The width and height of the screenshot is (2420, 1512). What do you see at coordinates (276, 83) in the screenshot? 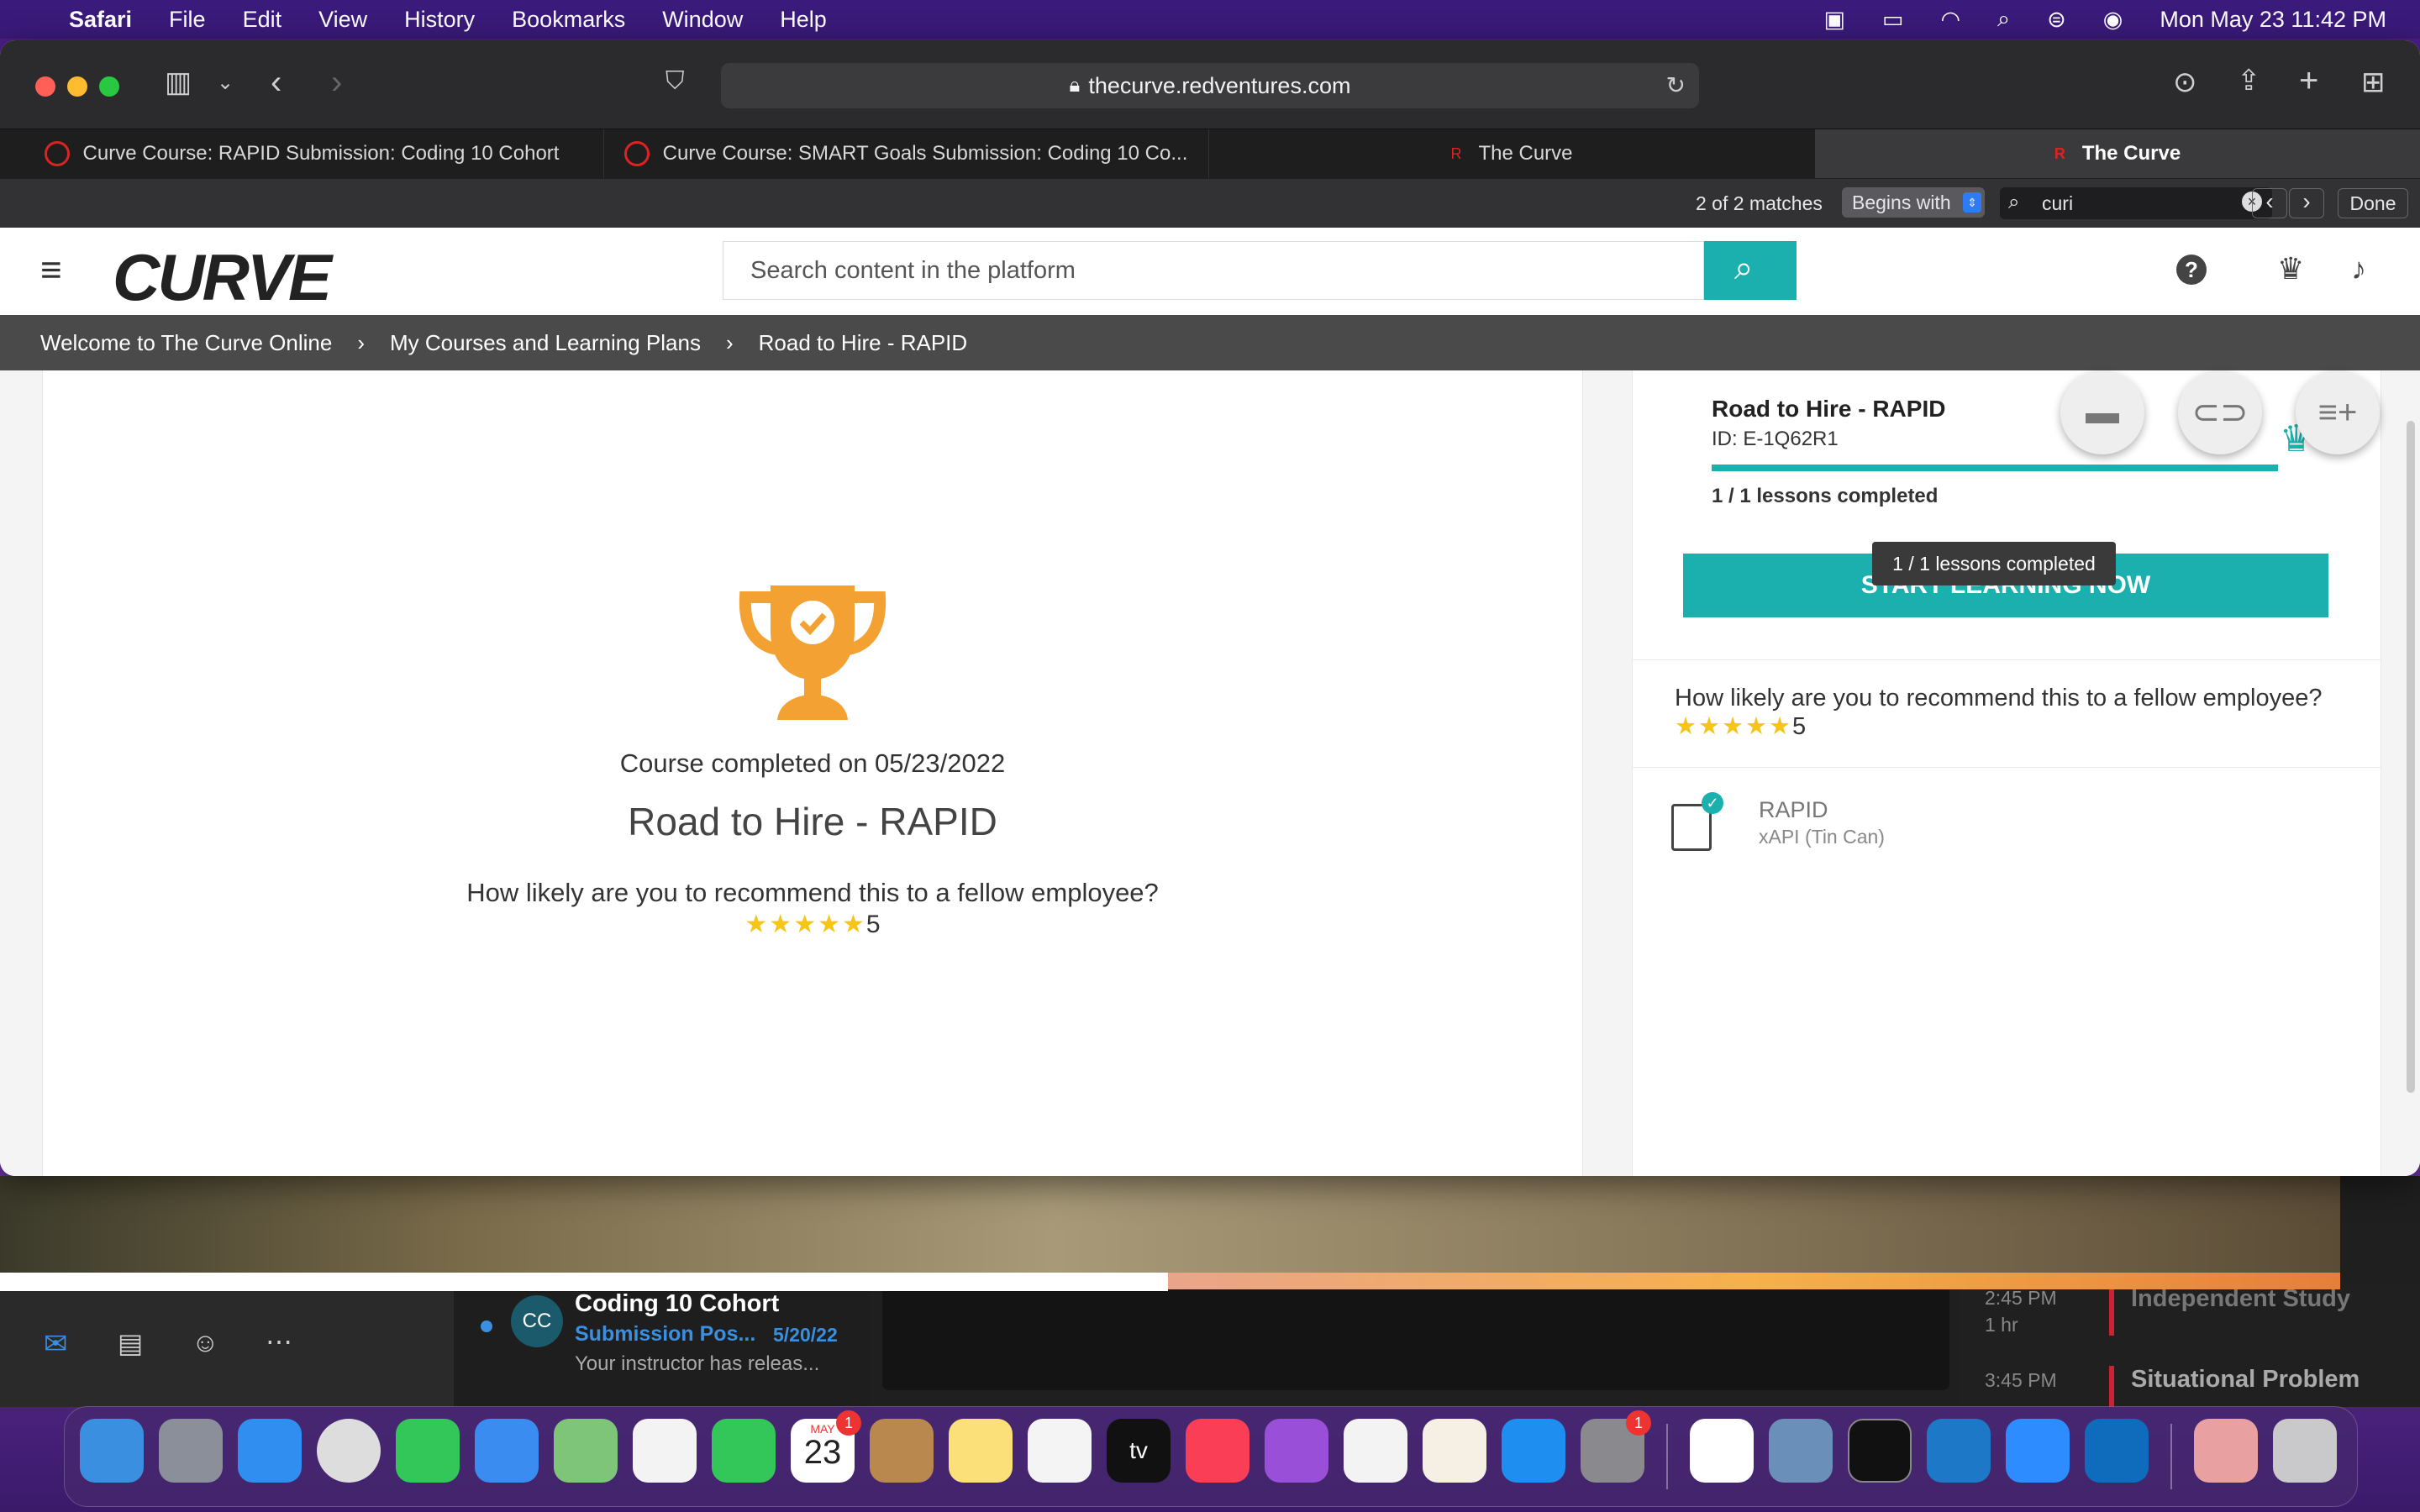
I see `back-icon: ‹` at bounding box center [276, 83].